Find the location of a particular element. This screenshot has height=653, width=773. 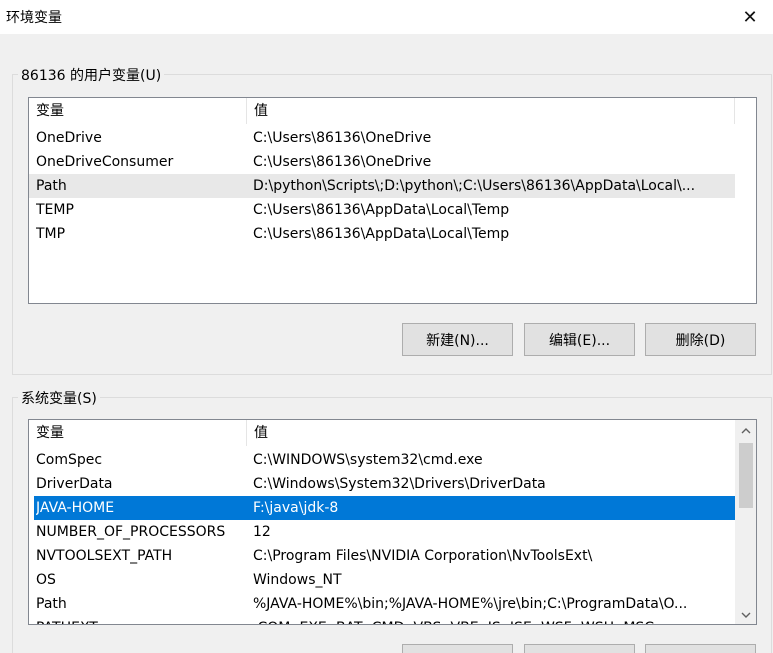

variable-name: OS is located at coordinates (46, 580).